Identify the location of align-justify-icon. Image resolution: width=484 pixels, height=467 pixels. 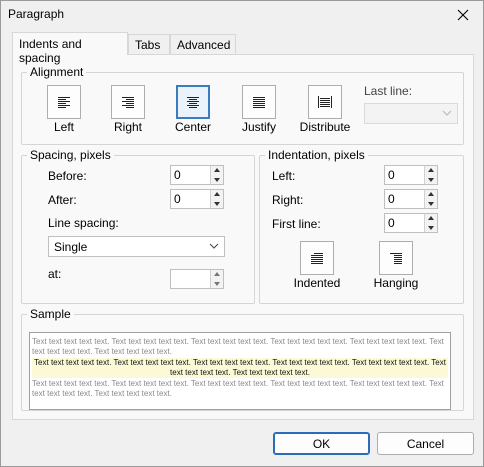
(259, 102).